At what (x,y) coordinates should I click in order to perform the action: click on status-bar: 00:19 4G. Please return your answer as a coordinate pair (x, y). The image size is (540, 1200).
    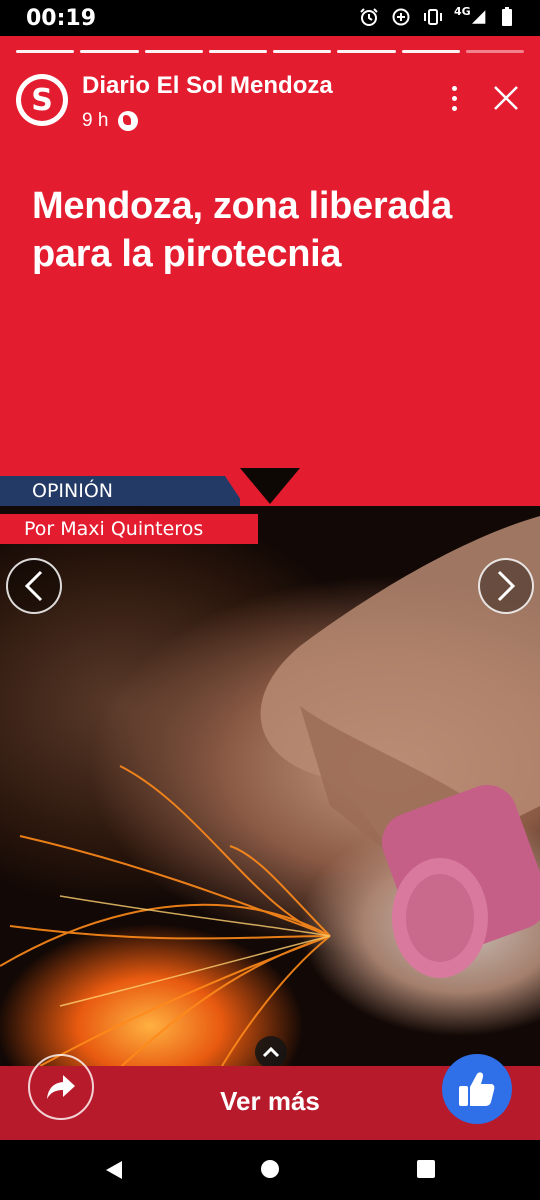
    Looking at the image, I should click on (270, 18).